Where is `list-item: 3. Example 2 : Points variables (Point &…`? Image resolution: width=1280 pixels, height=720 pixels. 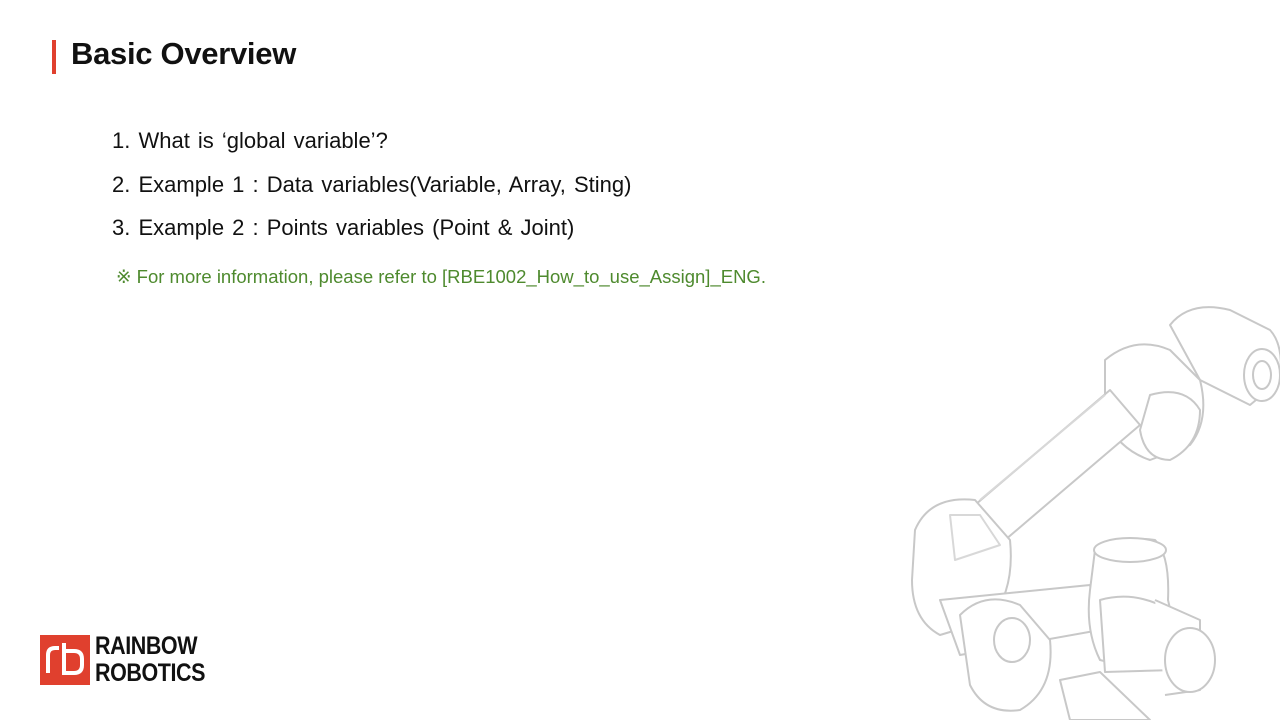 list-item: 3. Example 2 : Points variables (Point &… is located at coordinates (343, 227).